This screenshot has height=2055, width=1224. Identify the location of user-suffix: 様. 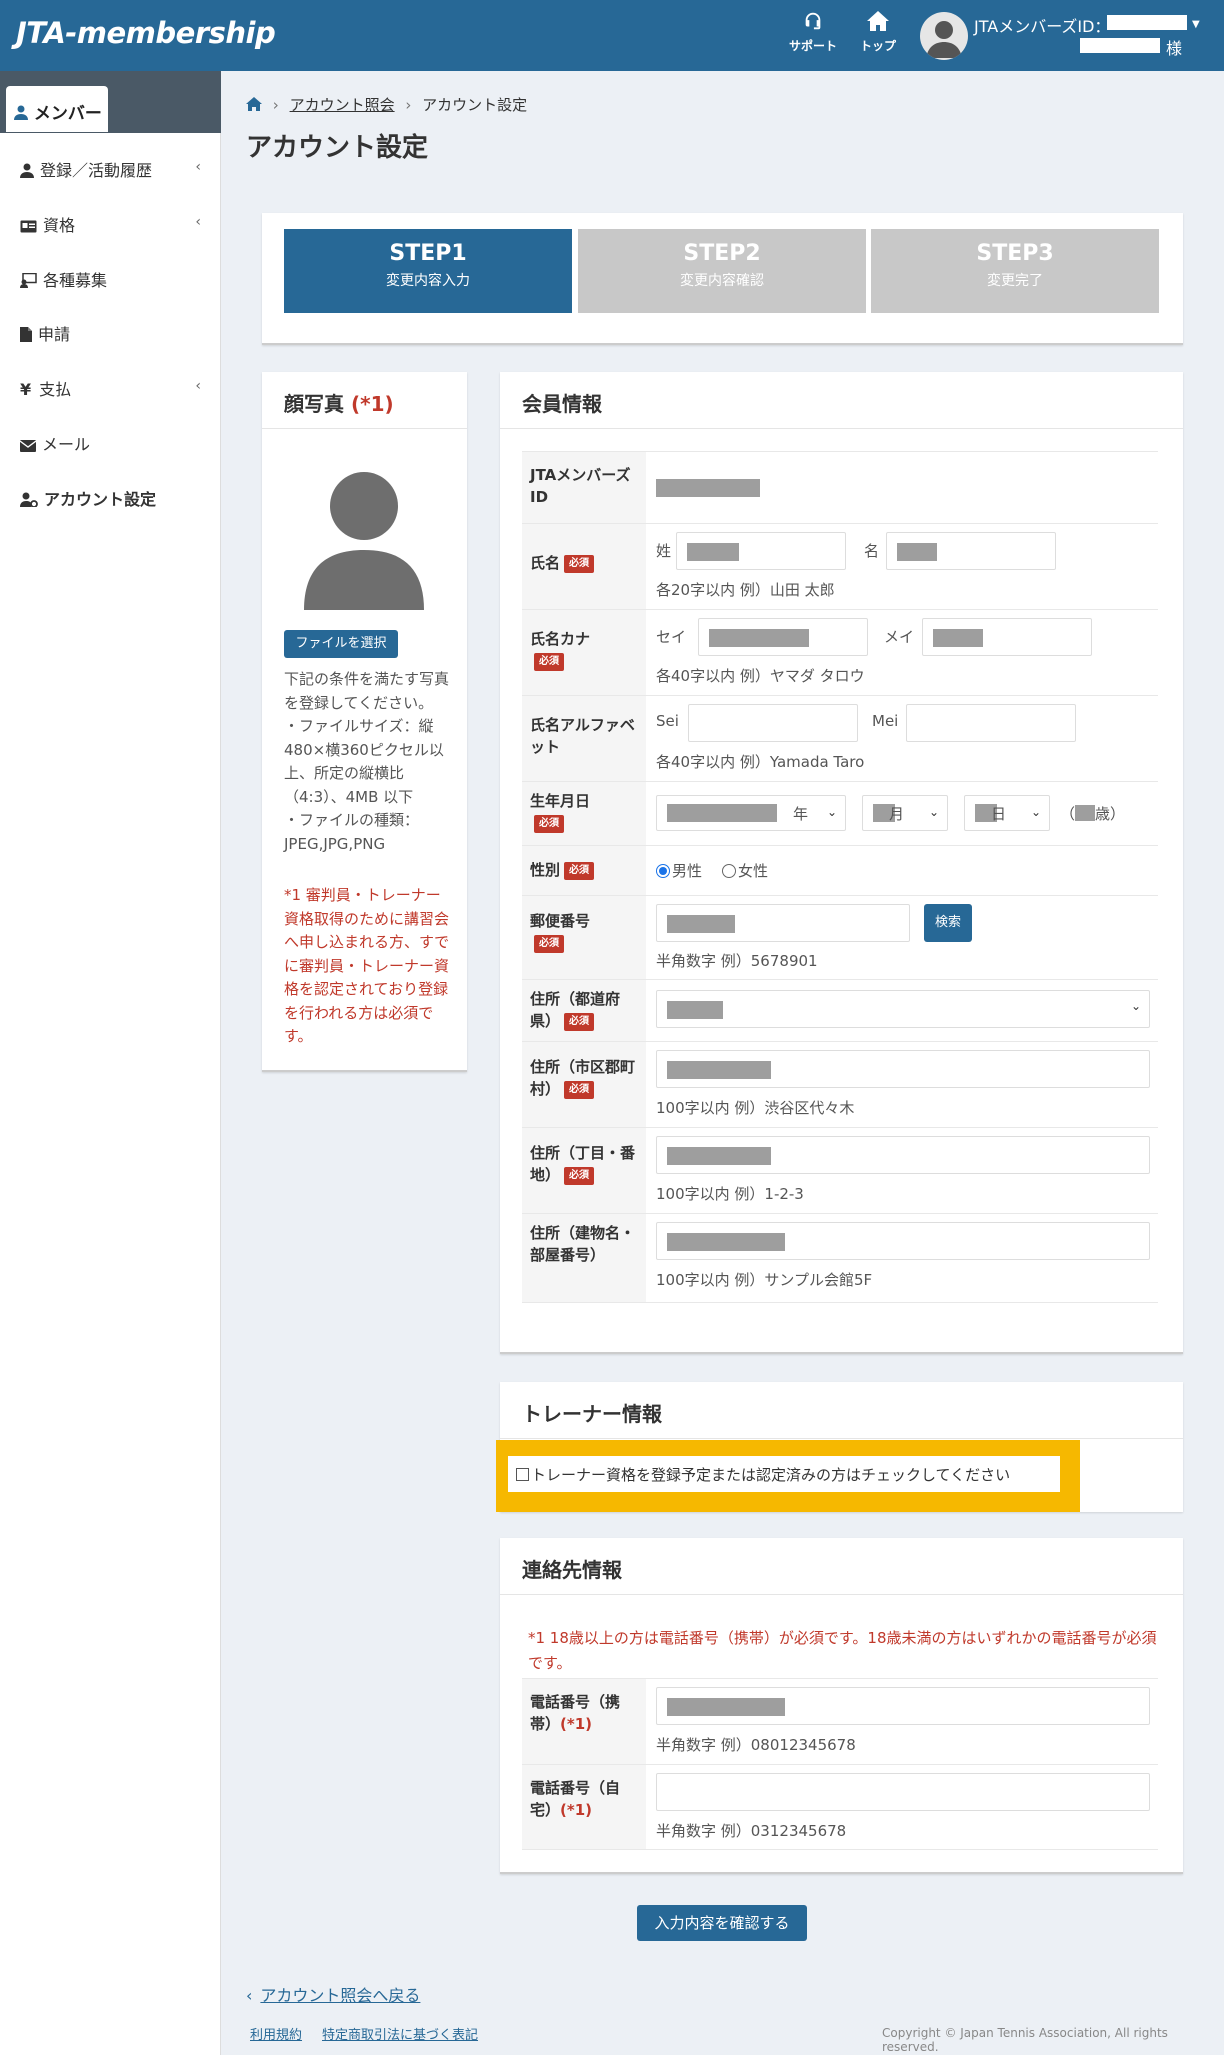
(1174, 48).